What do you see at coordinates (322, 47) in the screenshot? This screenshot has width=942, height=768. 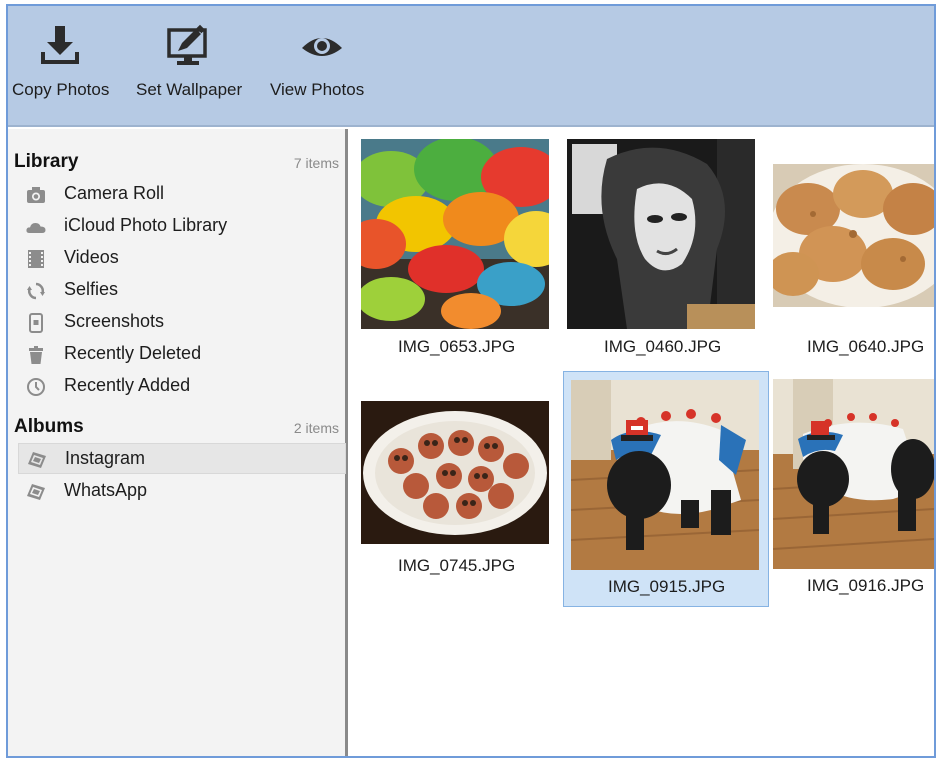 I see `eye-icon` at bounding box center [322, 47].